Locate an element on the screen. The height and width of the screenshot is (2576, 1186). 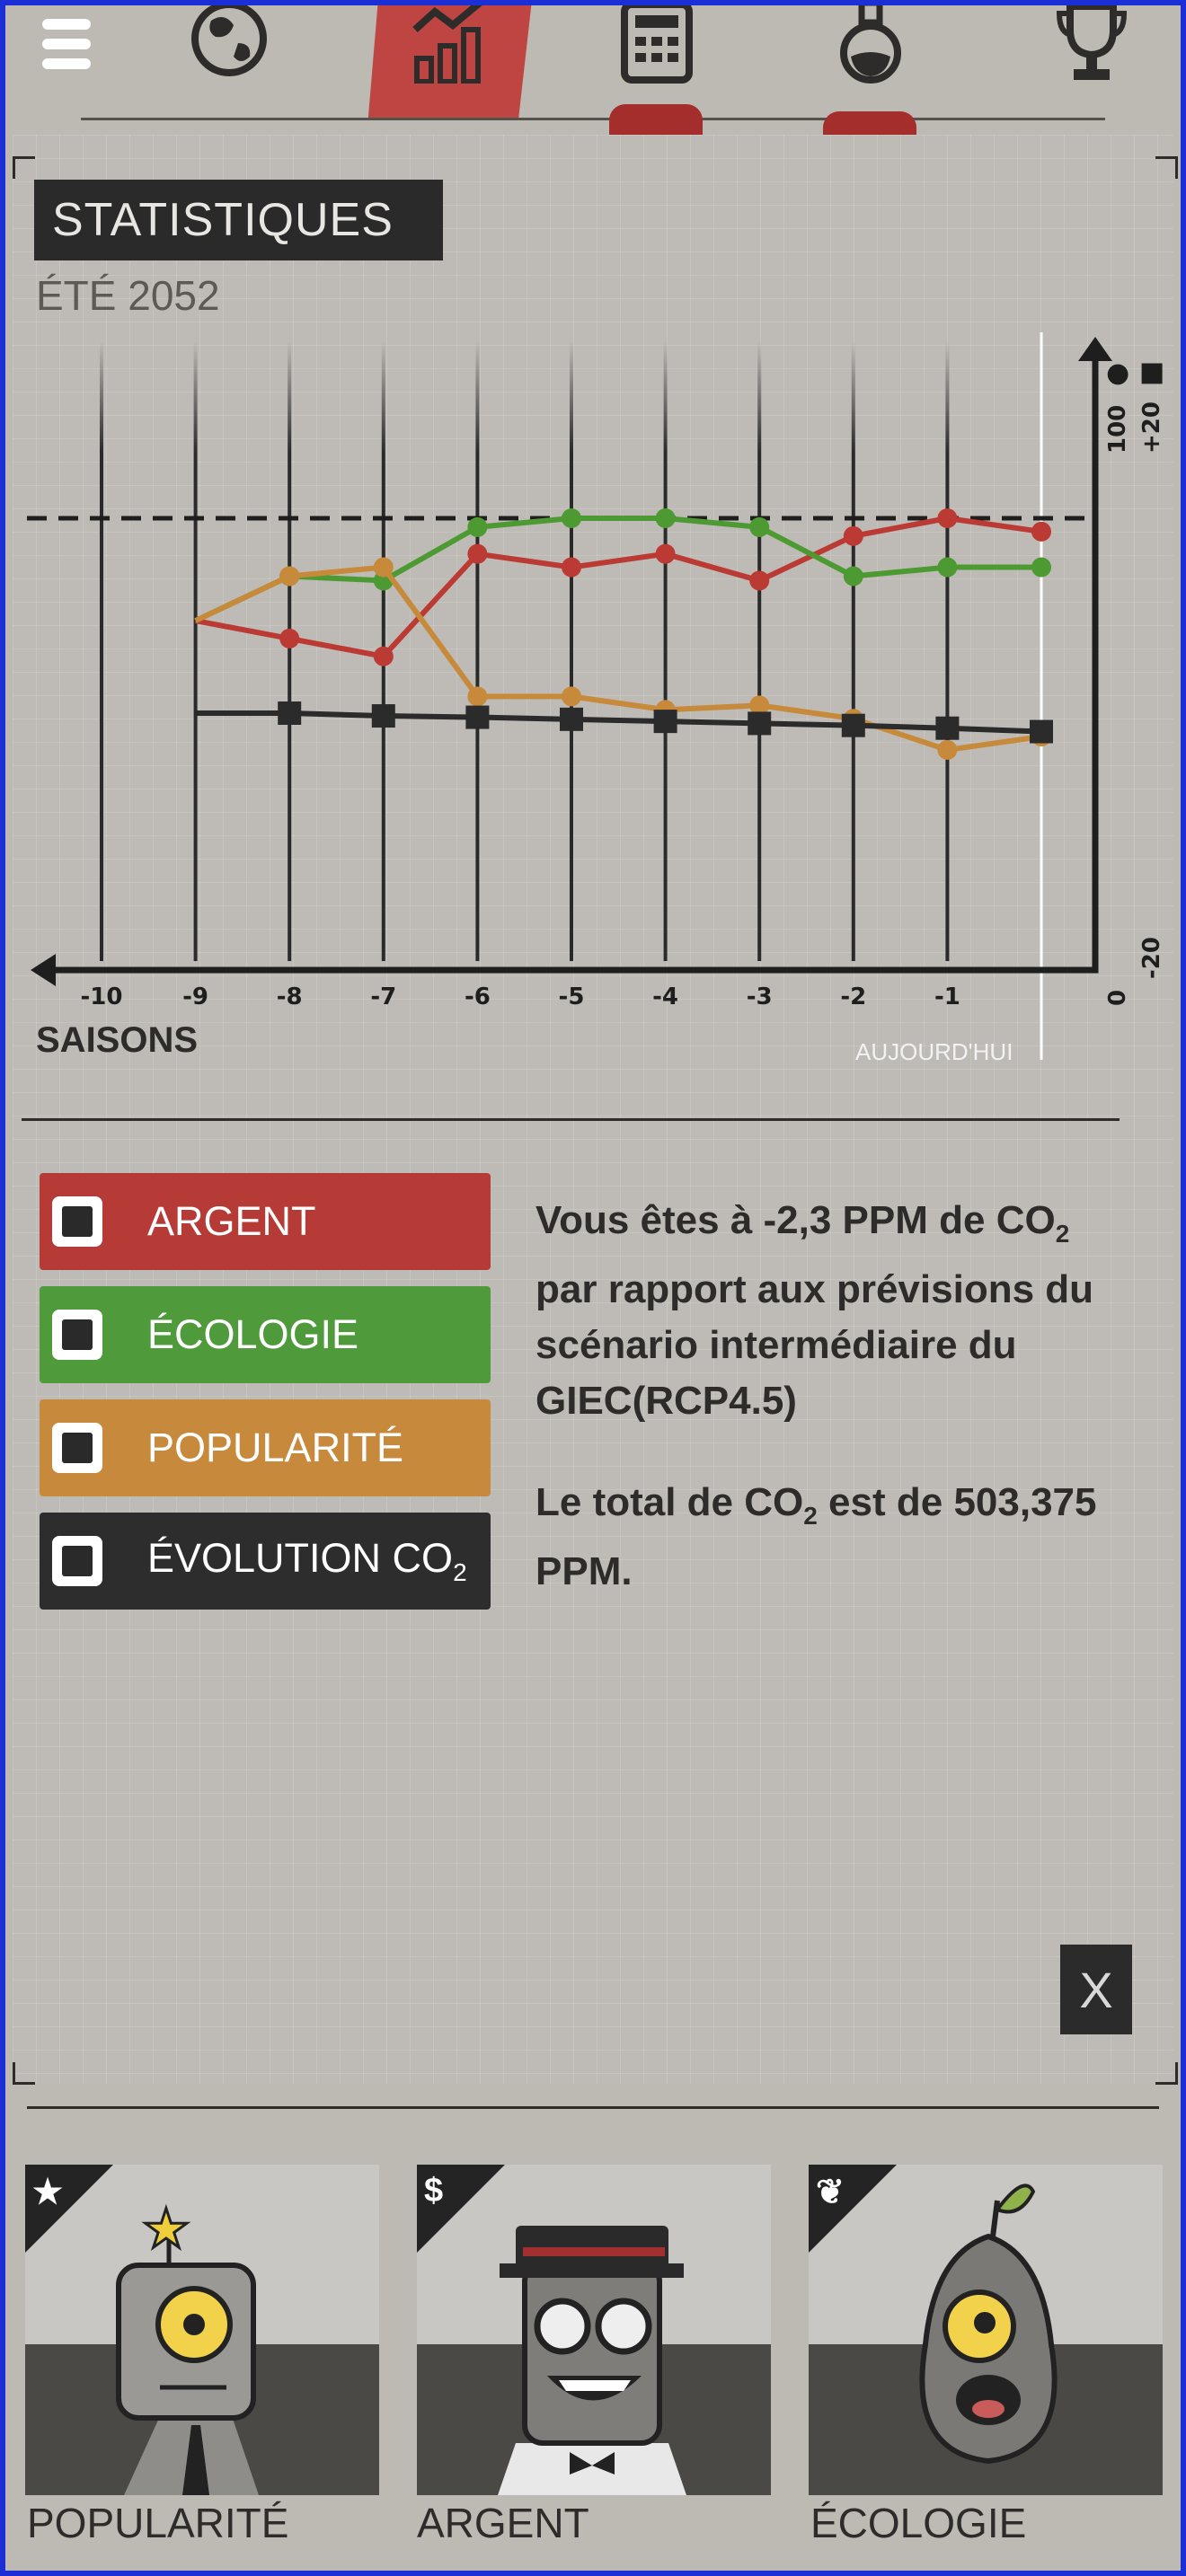
legend-toggle-1: ÉCOLOGIE is located at coordinates (265, 1334).